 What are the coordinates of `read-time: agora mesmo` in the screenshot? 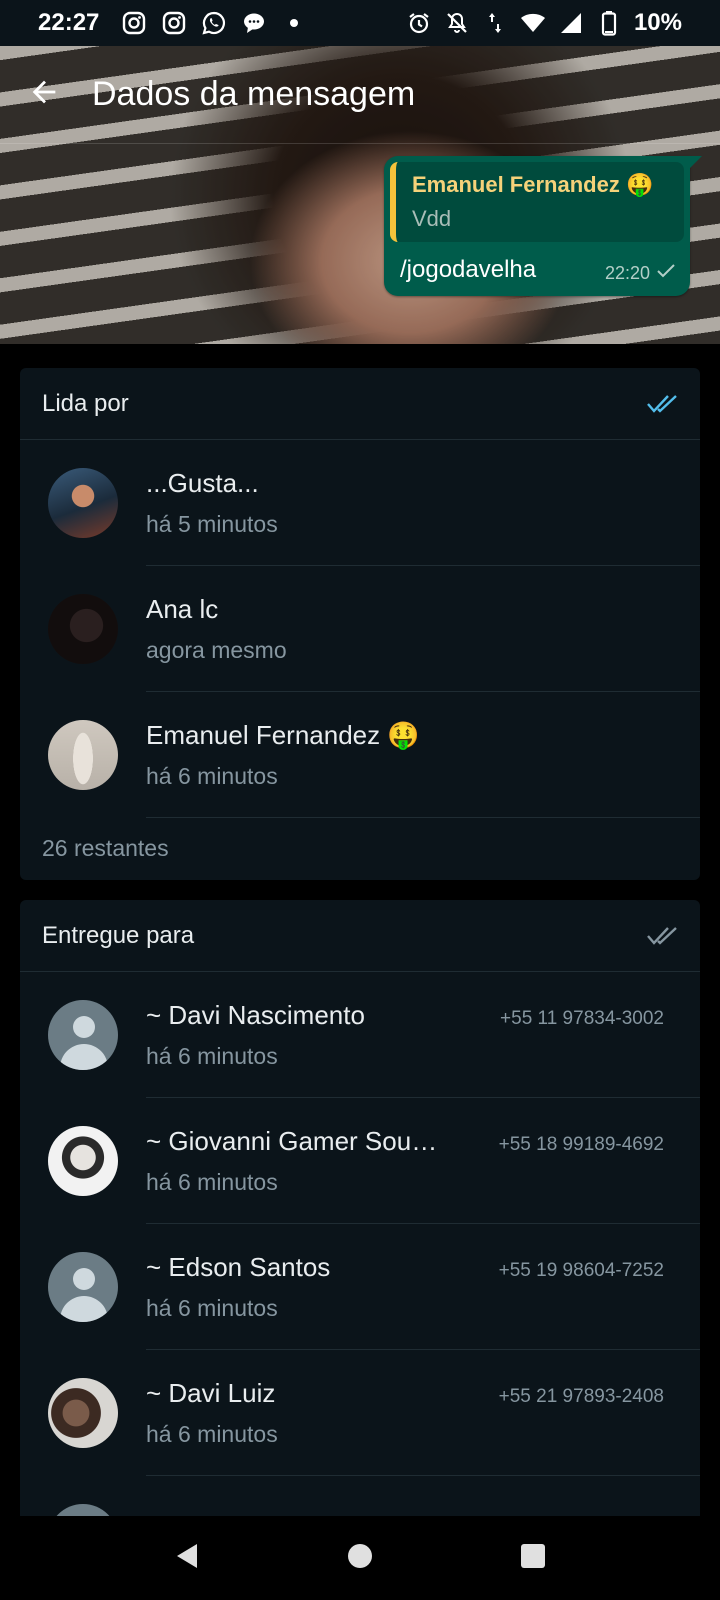 It's located at (216, 649).